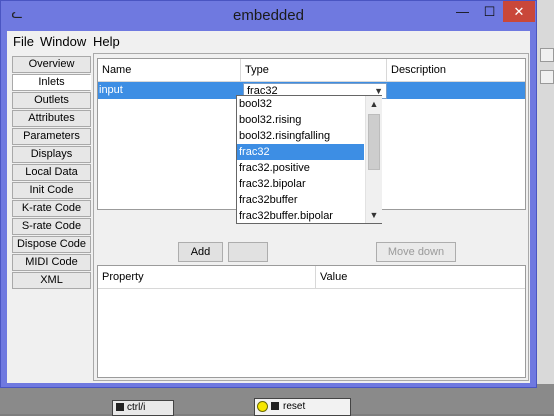  Describe the element at coordinates (268, 41) in the screenshot. I see `menu-bar: File Window Help` at that location.